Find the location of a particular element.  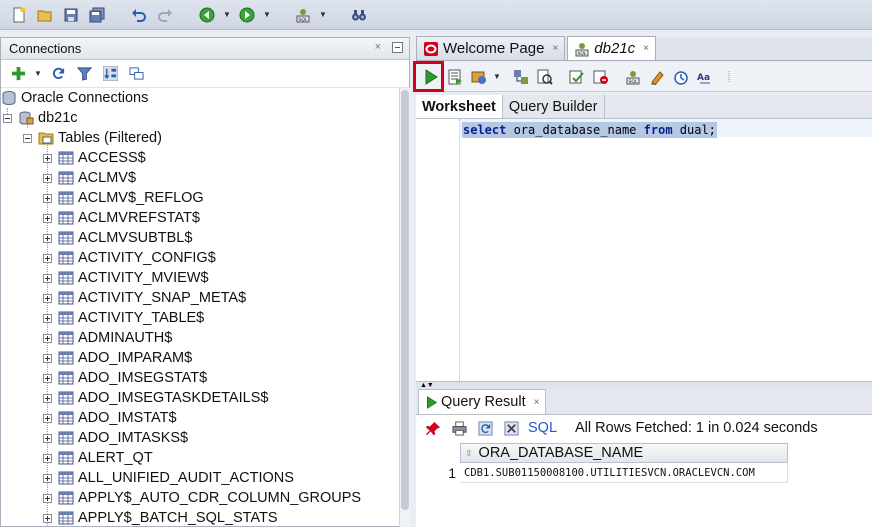

sql-statement: select ora_database_name from dual; is located at coordinates (589, 130).